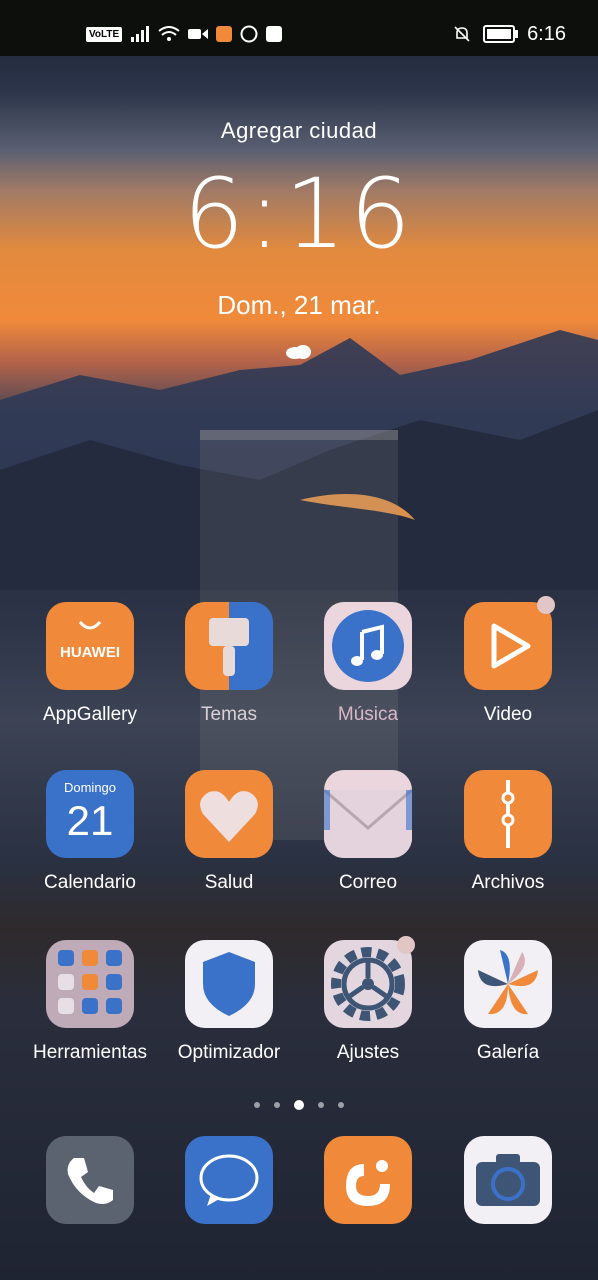 The width and height of the screenshot is (598, 1280). I want to click on mute-bell-icon, so click(462, 34).